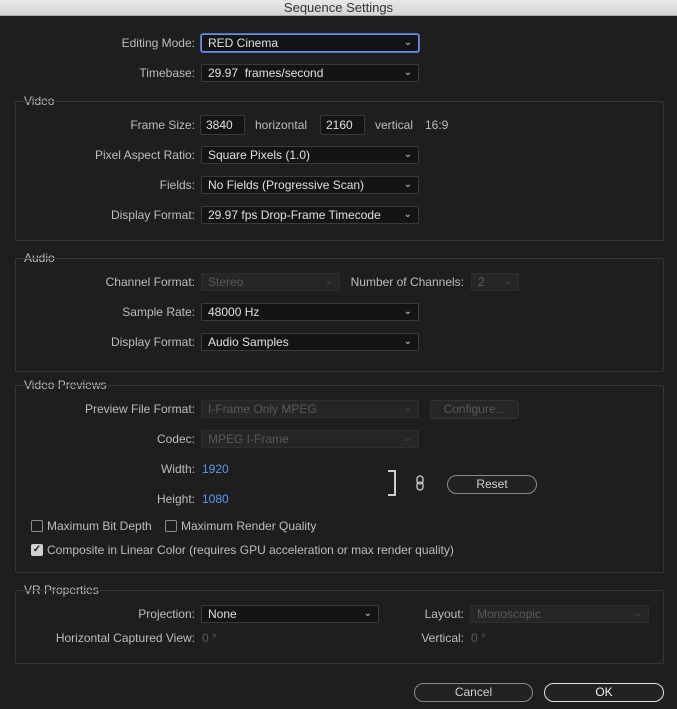 Image resolution: width=677 pixels, height=709 pixels. I want to click on fields-value: No Fields (Progressive Scan), so click(286, 185).